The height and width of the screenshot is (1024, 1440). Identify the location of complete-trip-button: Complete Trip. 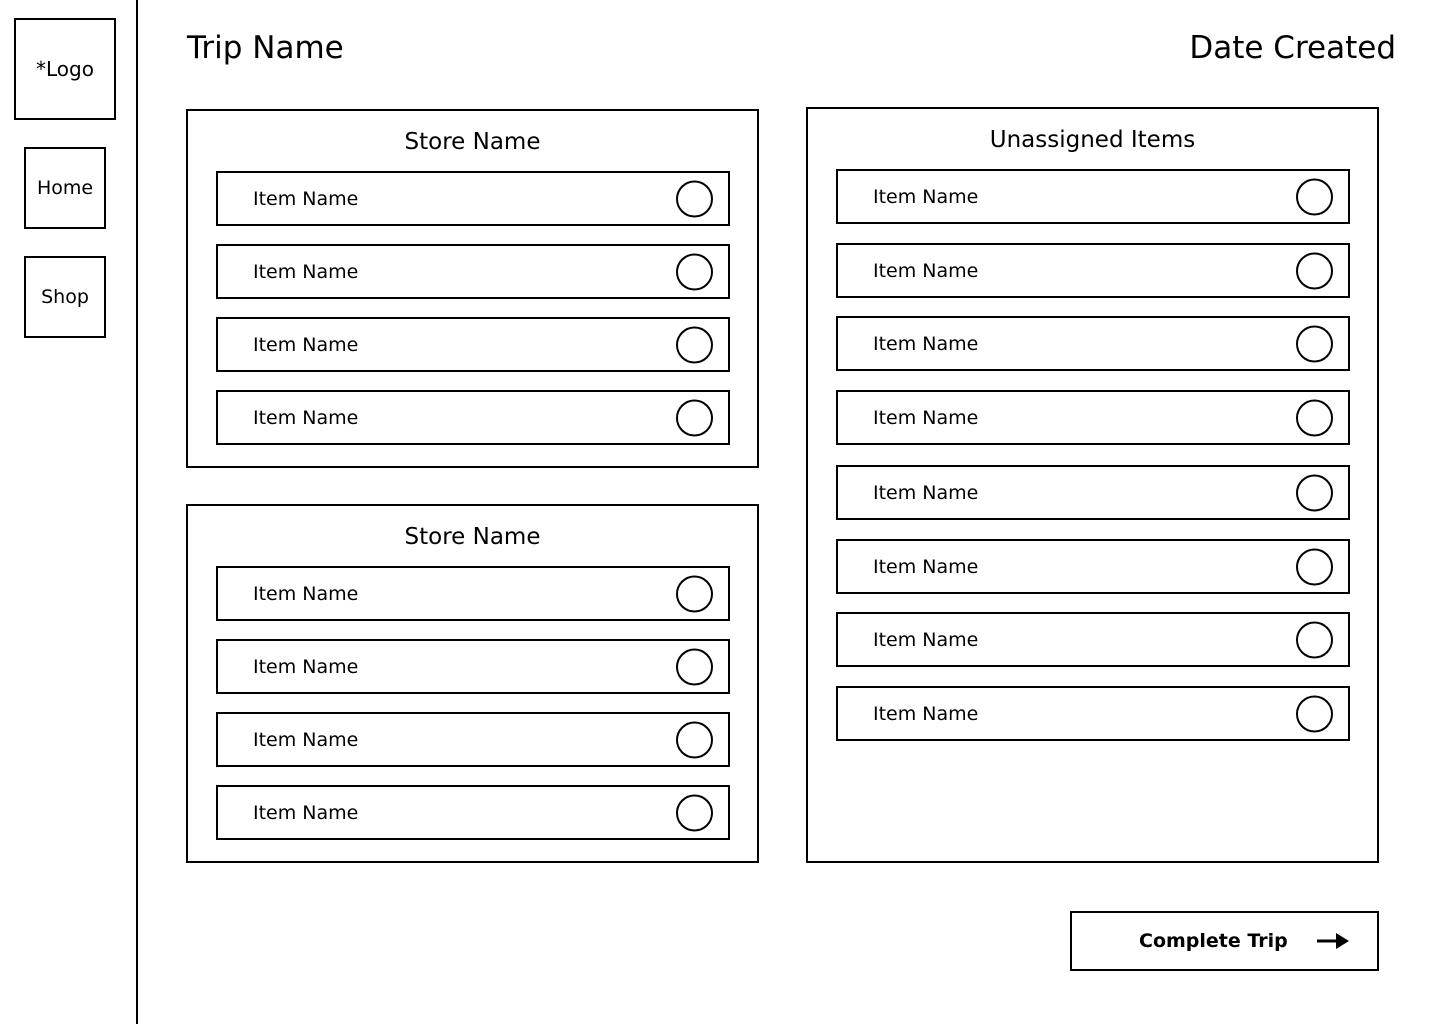
(1224, 941).